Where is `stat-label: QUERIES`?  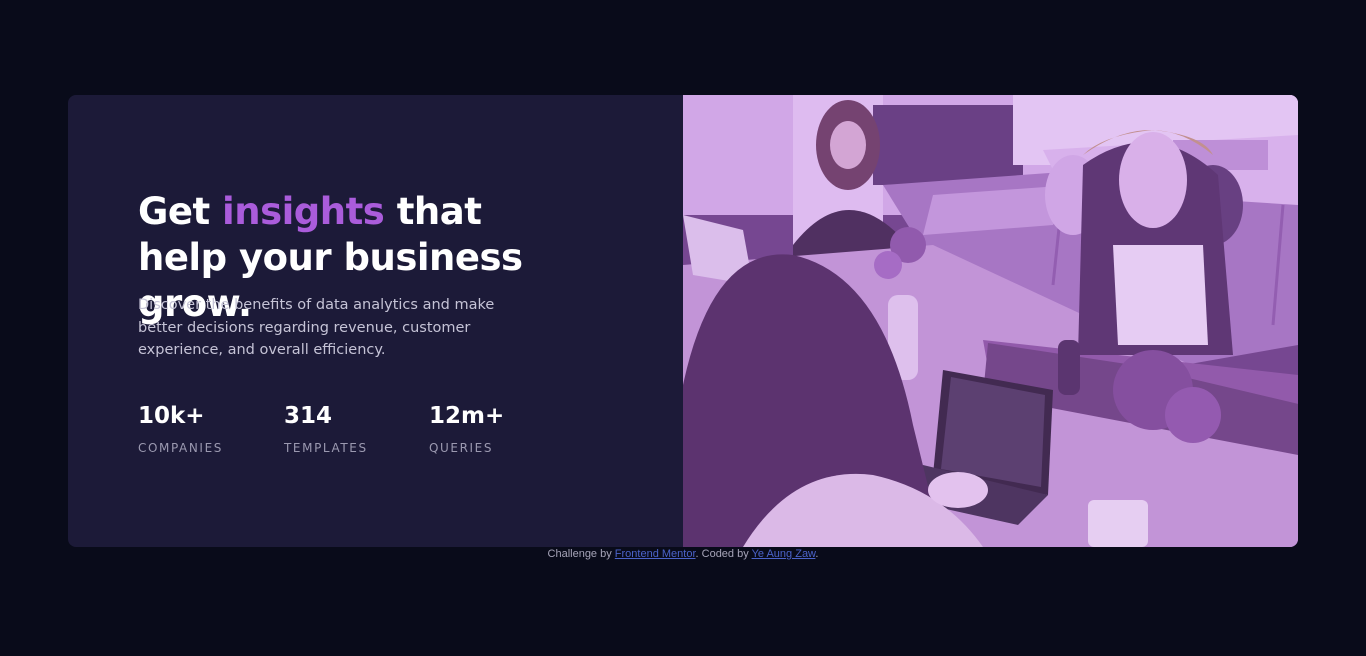 stat-label: QUERIES is located at coordinates (461, 448).